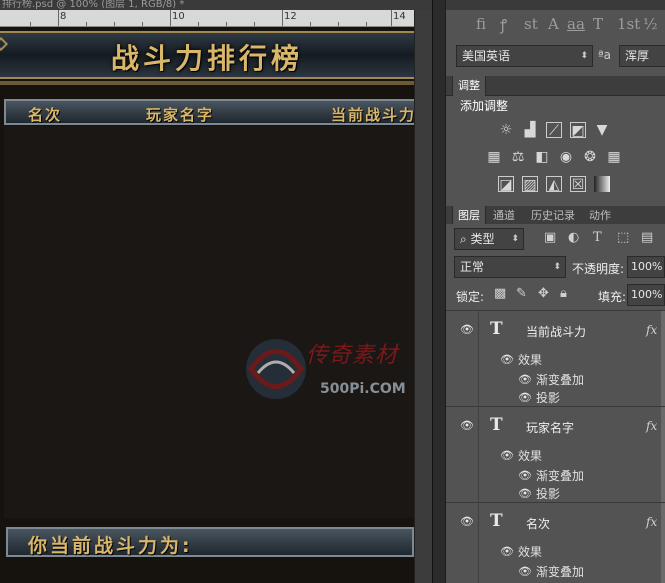 The width and height of the screenshot is (665, 583). Describe the element at coordinates (504, 216) in the screenshot. I see `tab-channels: 通道` at that location.